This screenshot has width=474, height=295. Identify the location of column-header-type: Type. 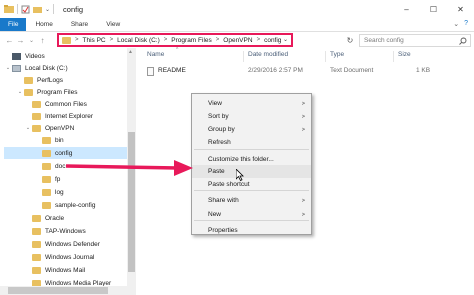
(337, 56).